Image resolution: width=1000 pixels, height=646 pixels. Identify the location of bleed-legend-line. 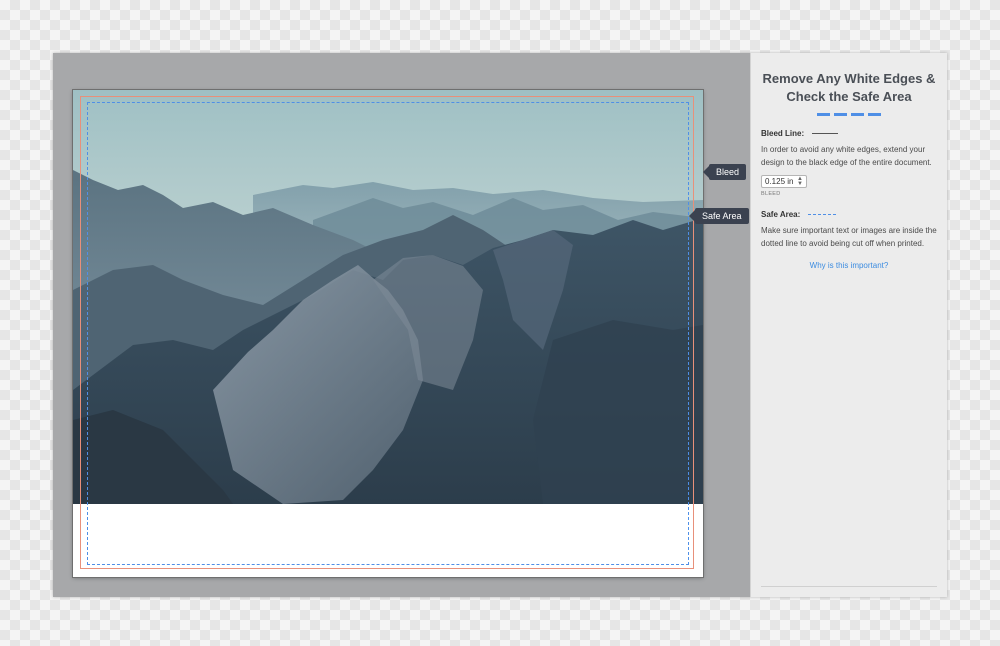
(825, 133).